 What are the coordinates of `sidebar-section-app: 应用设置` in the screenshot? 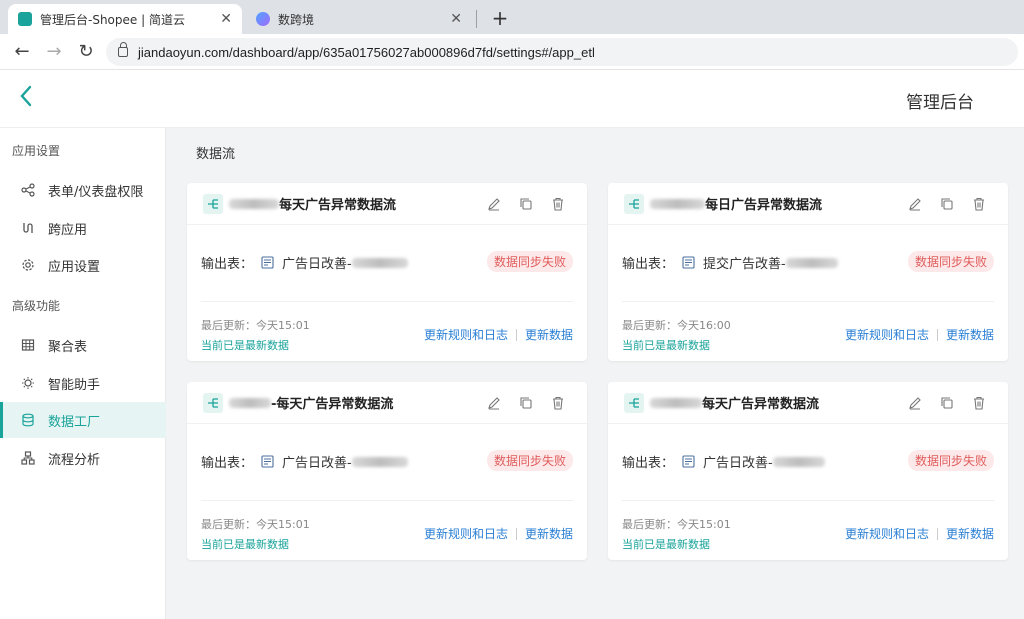 It's located at (36, 151).